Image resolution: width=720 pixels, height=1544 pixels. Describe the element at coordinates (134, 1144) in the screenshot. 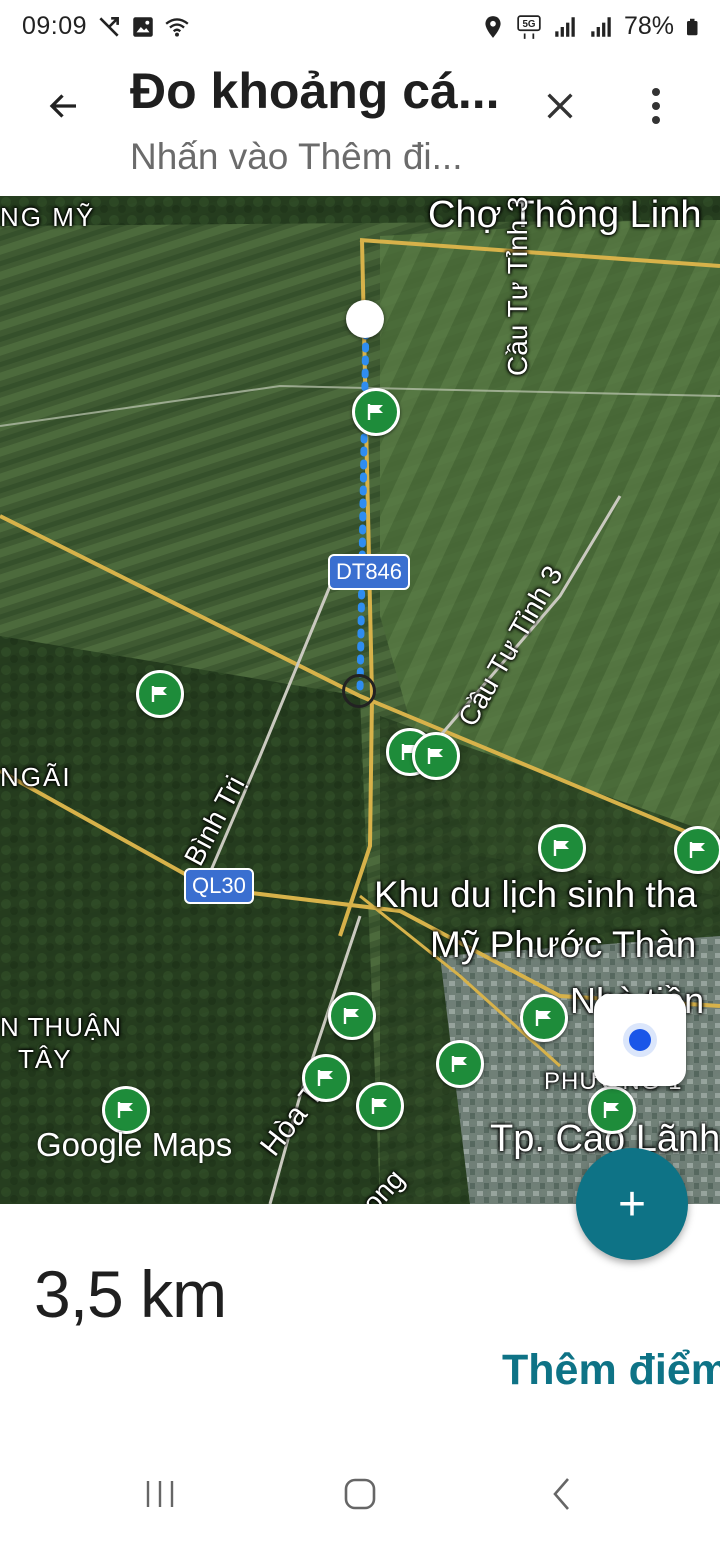

I see `google-maps-logo: Google Maps` at that location.